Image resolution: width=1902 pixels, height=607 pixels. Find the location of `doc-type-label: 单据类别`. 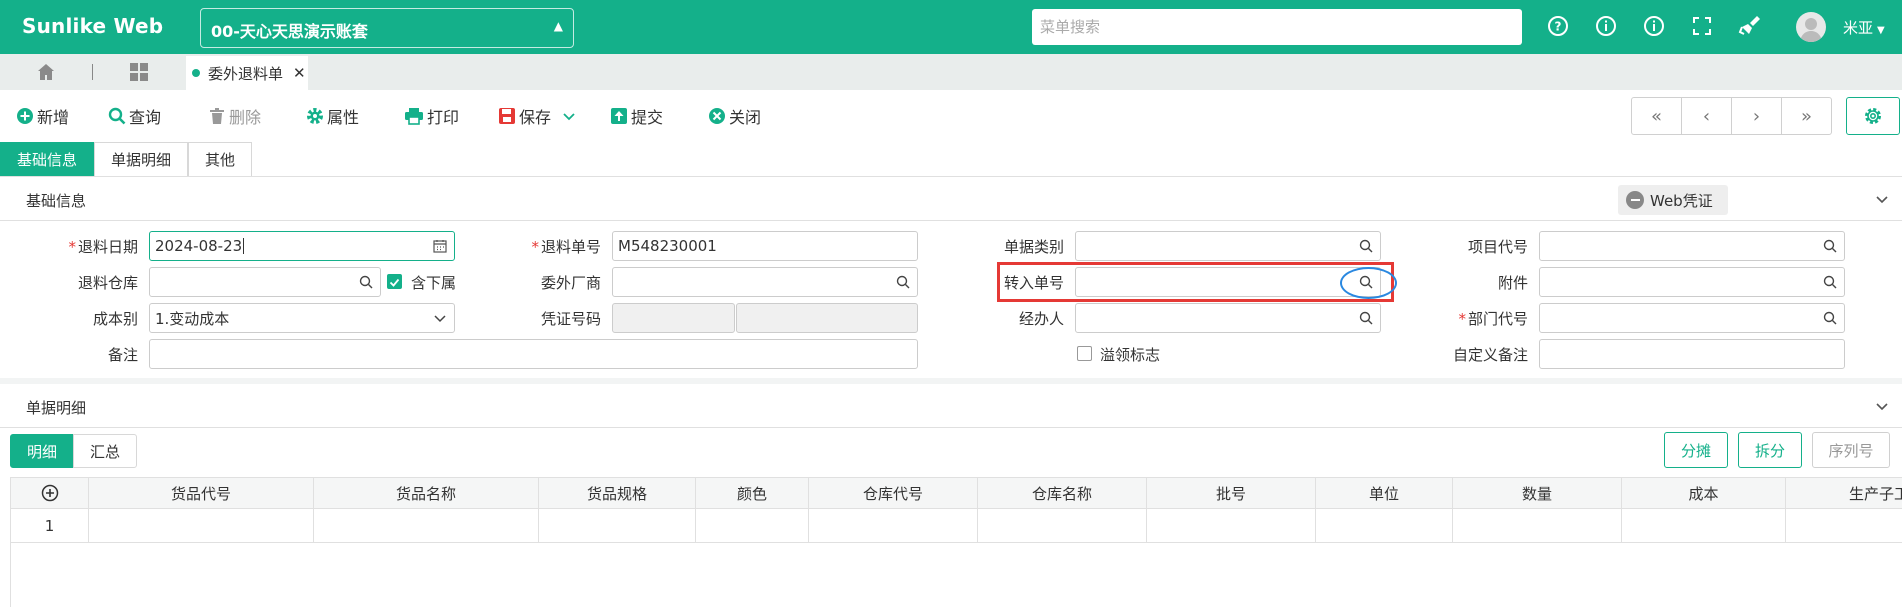

doc-type-label: 单据类别 is located at coordinates (1033, 247).